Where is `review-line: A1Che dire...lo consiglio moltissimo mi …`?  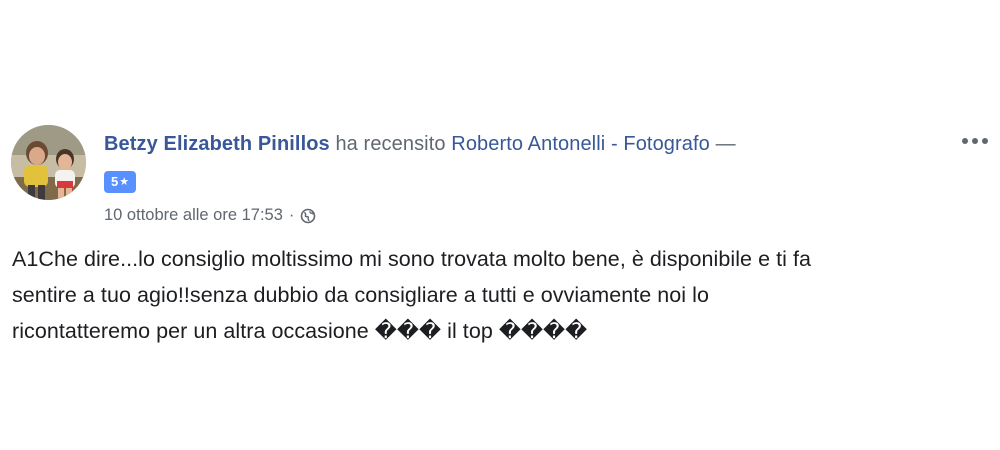
review-line: A1Che dire...lo consiglio moltissimo mi … is located at coordinates (412, 259).